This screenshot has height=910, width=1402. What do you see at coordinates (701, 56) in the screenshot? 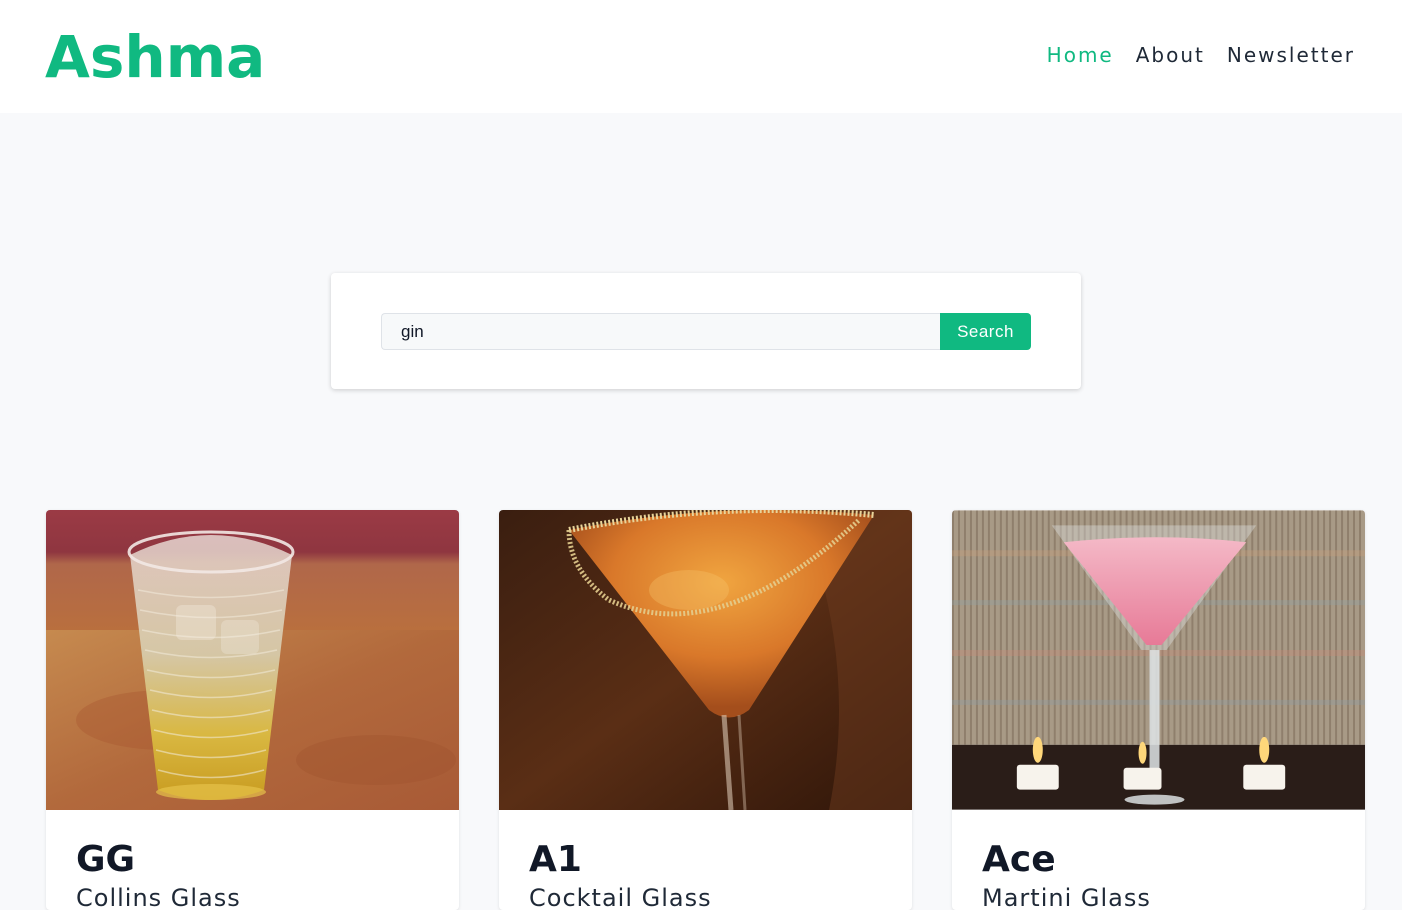
I see `navbar: Ashma Home About Newsletter` at bounding box center [701, 56].